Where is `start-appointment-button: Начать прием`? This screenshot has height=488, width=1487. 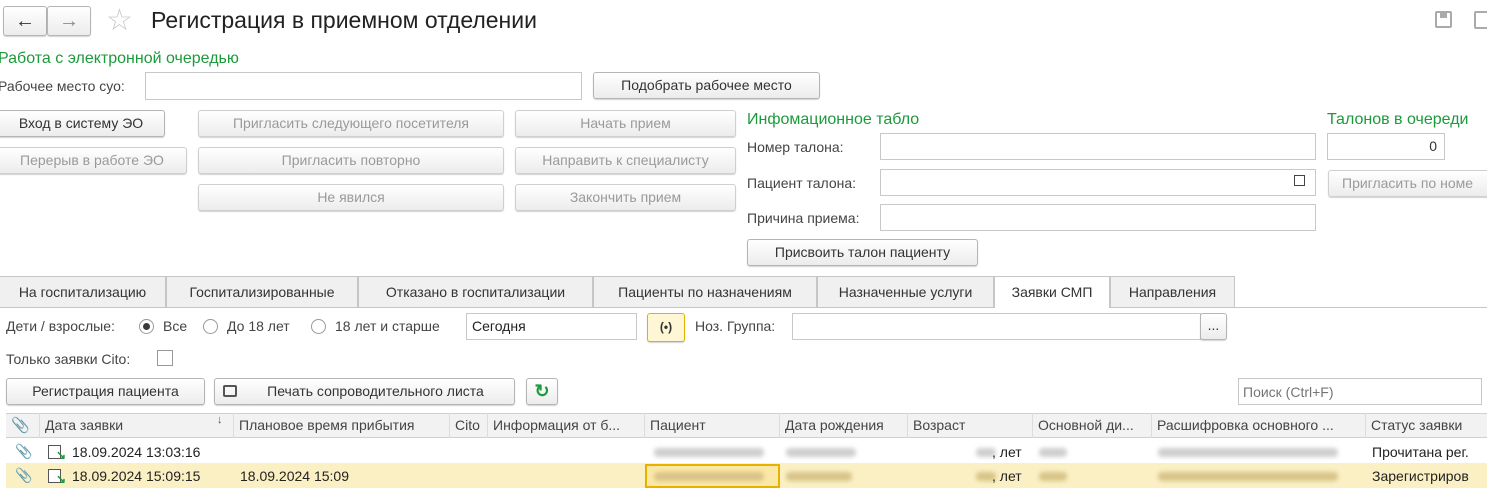 start-appointment-button: Начать прием is located at coordinates (625, 123).